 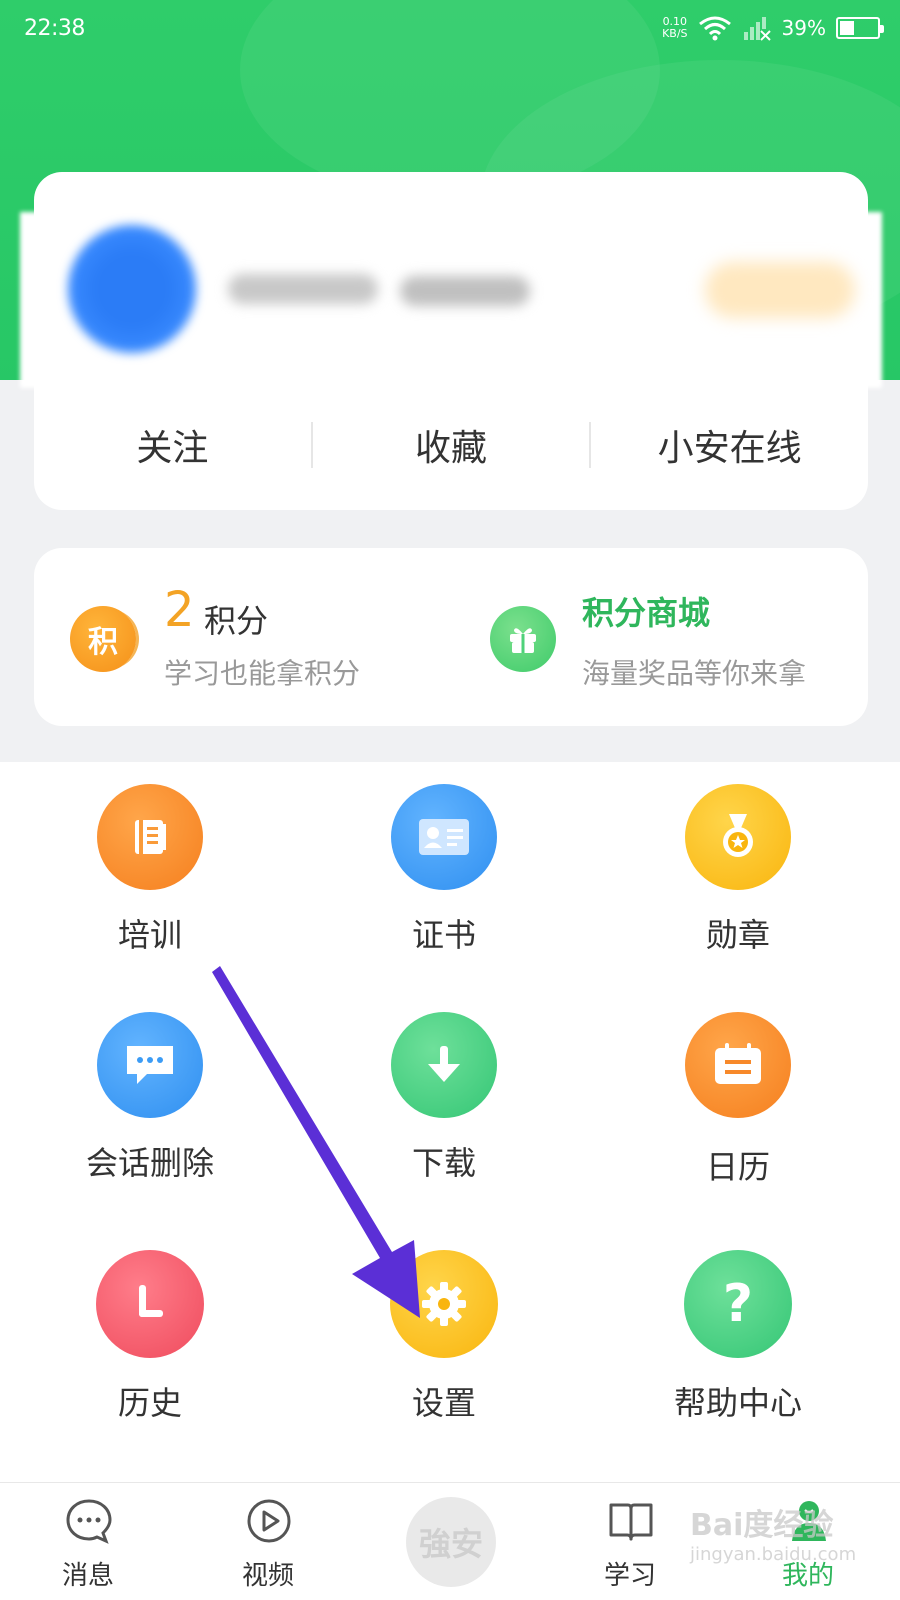 I want to click on question-mark-icon: ?, so click(x=738, y=1304).